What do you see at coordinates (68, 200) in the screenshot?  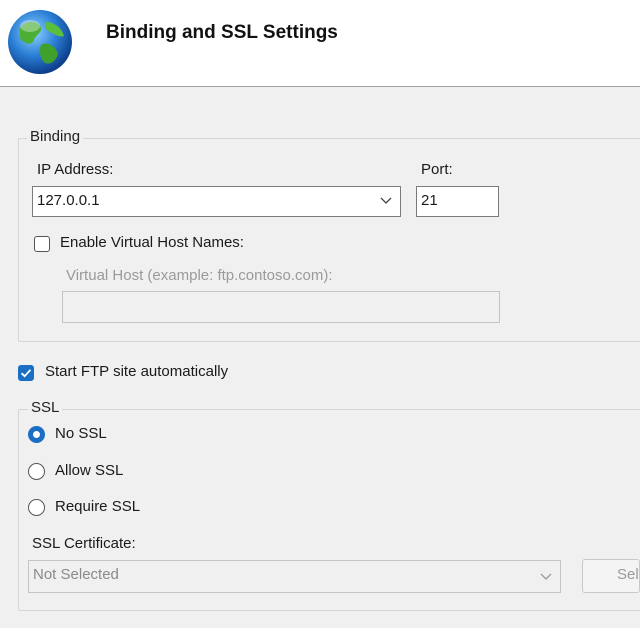 I see `ip-address-value: 127.0.0.1` at bounding box center [68, 200].